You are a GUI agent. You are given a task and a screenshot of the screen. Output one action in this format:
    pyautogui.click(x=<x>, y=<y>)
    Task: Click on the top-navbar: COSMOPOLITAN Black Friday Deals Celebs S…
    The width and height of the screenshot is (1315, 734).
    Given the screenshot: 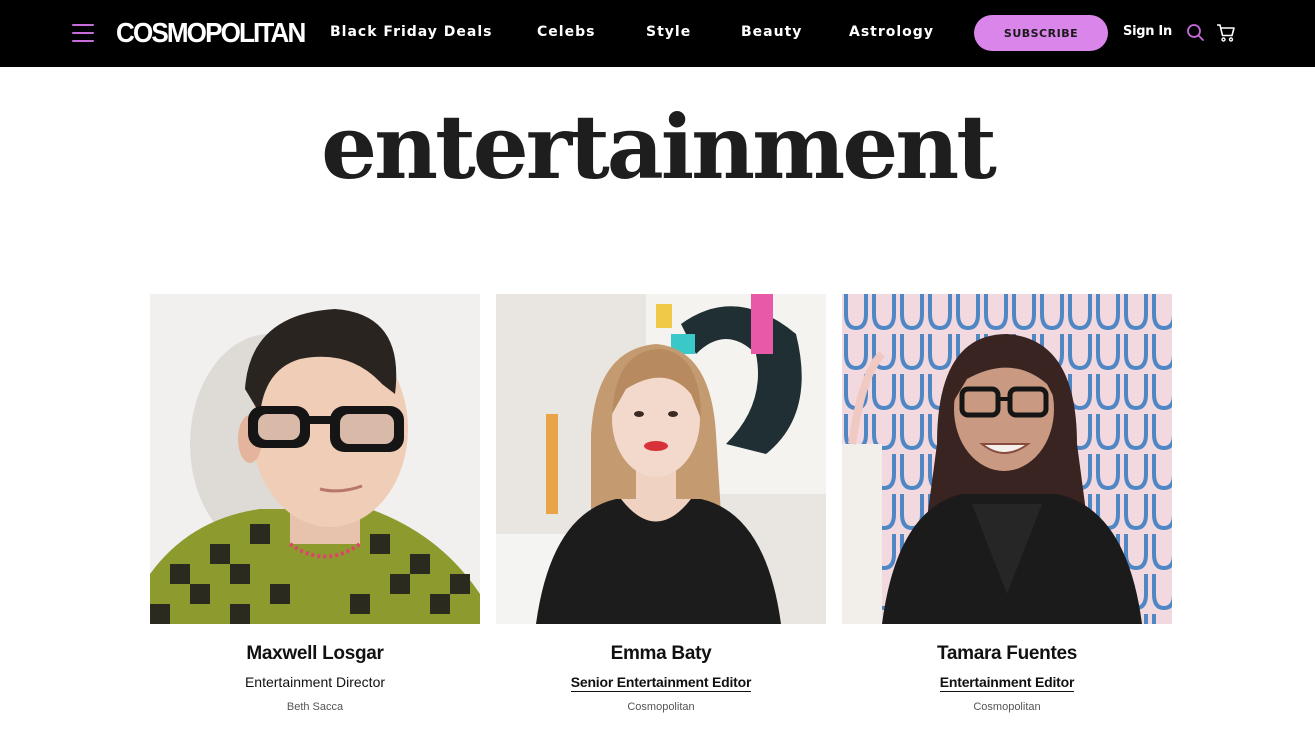 What is the action you would take?
    pyautogui.click(x=657, y=33)
    